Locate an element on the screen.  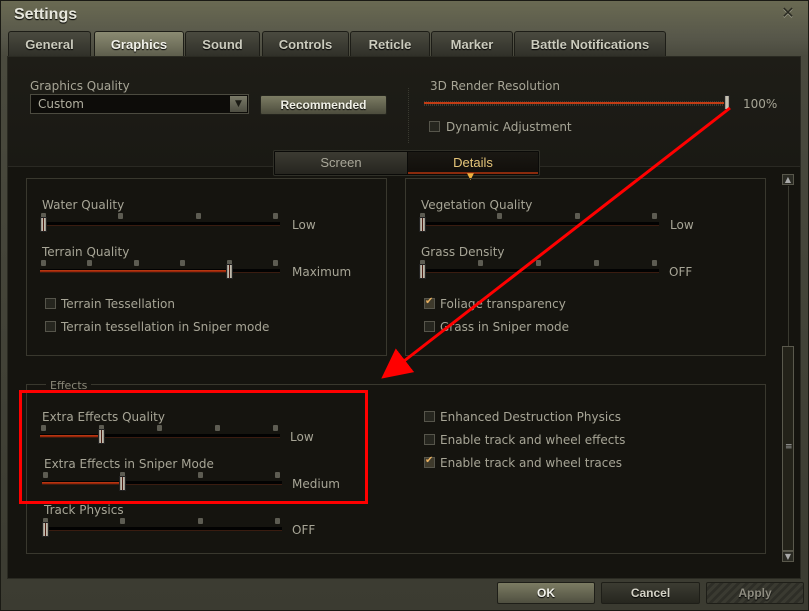
ok-button: OK is located at coordinates (546, 593).